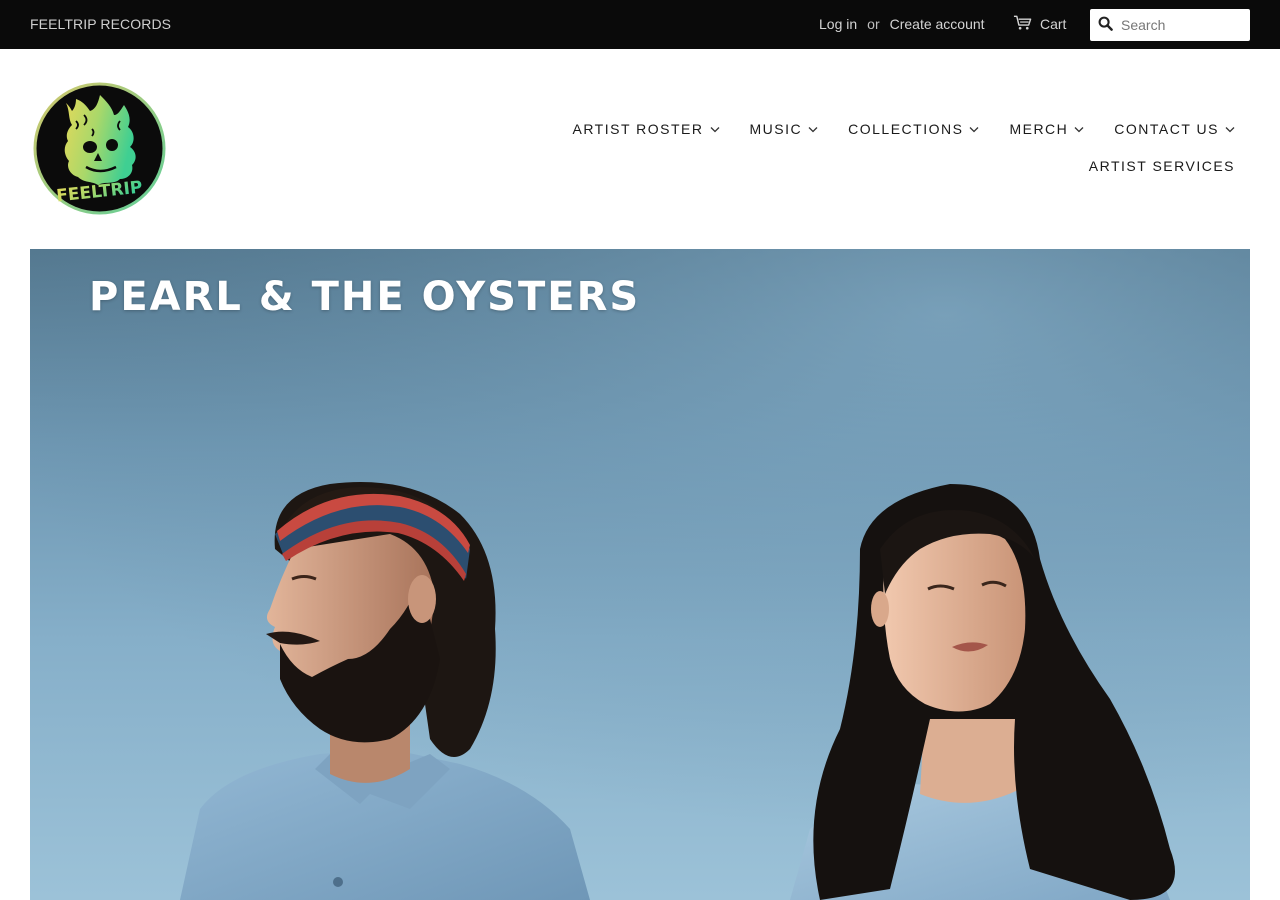 The width and height of the screenshot is (1280, 900). I want to click on nav-item-contact-us: CONTACT US, so click(1174, 129).